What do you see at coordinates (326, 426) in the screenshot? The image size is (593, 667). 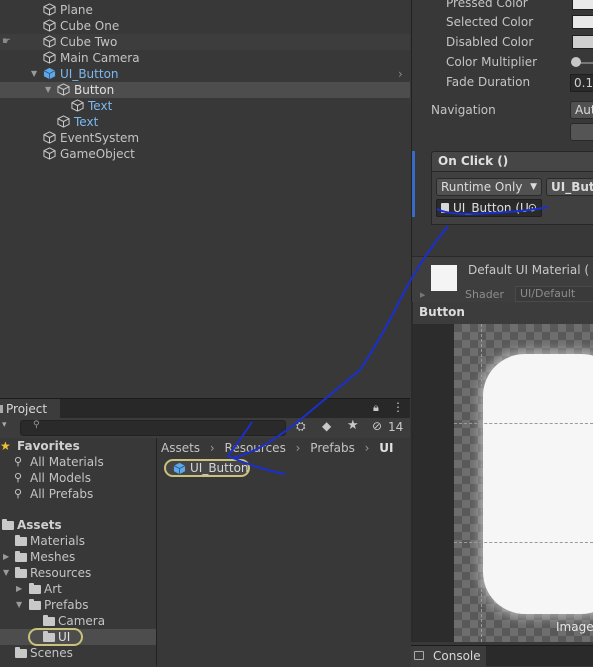 I see `filter-by-label-icon: ◆` at bounding box center [326, 426].